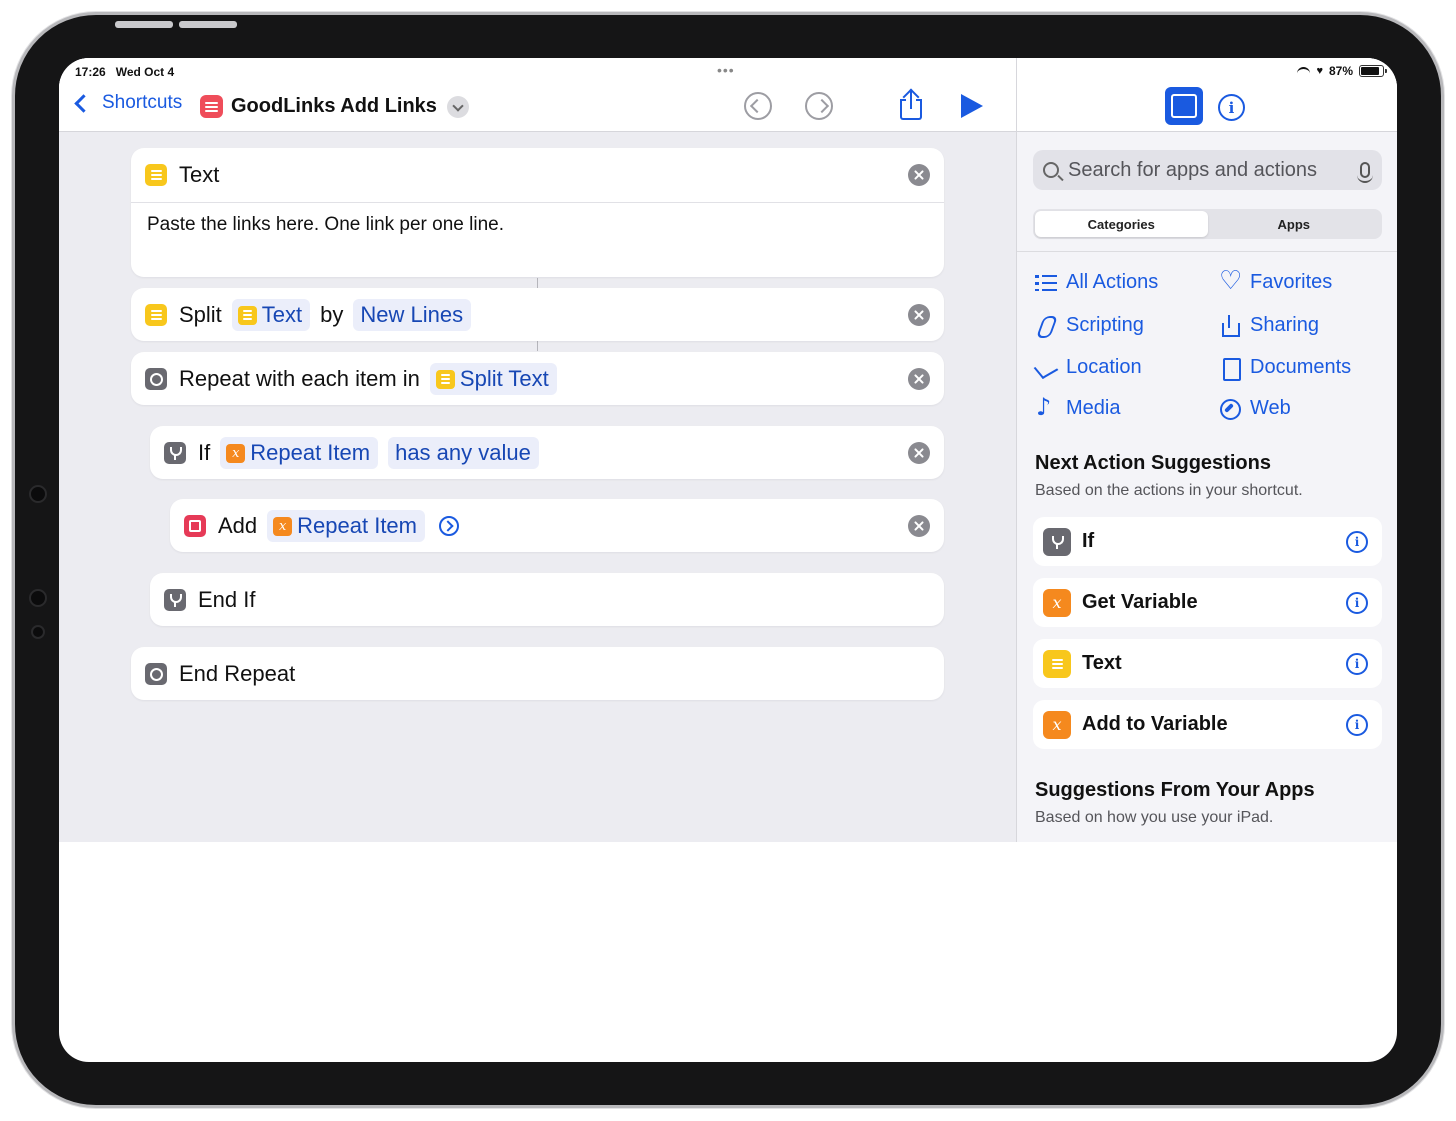 Image resolution: width=1456 pixels, height=1121 pixels. What do you see at coordinates (1193, 169) in the screenshot?
I see `search-placeholder: Search for apps and actions` at bounding box center [1193, 169].